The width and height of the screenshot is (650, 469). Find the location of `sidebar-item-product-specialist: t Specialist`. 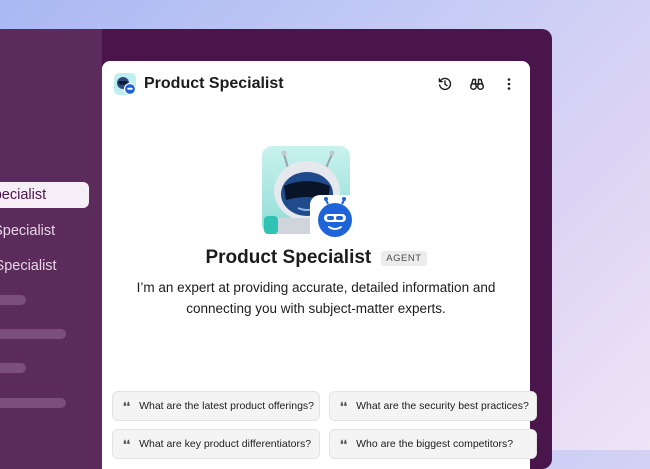

sidebar-item-product-specialist: t Specialist is located at coordinates (44, 195).